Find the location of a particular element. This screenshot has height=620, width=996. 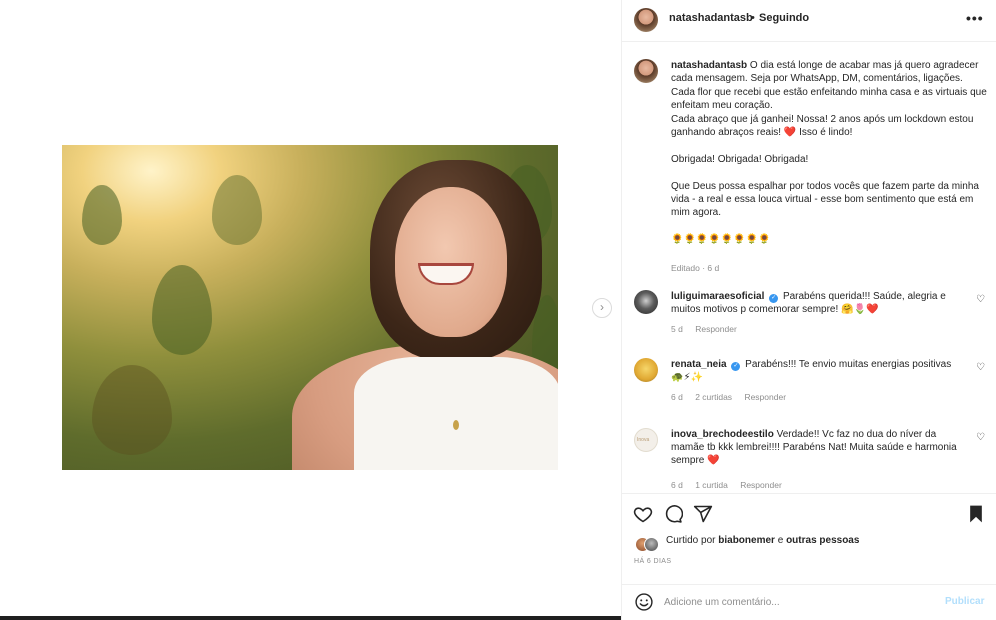

liker-avatar is located at coordinates (651, 544).